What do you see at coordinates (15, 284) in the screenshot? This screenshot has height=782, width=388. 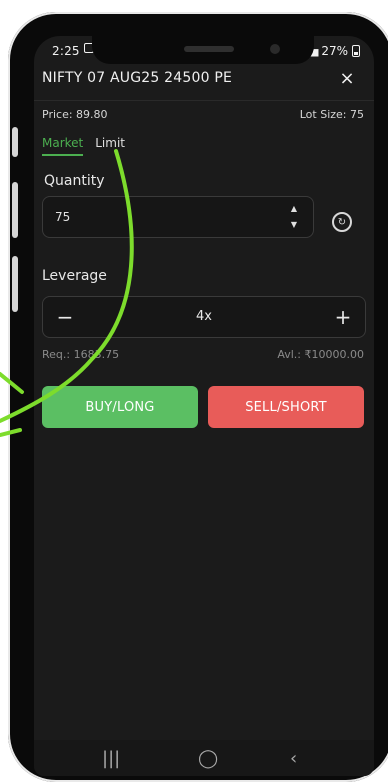 I see `side-button-bottom` at bounding box center [15, 284].